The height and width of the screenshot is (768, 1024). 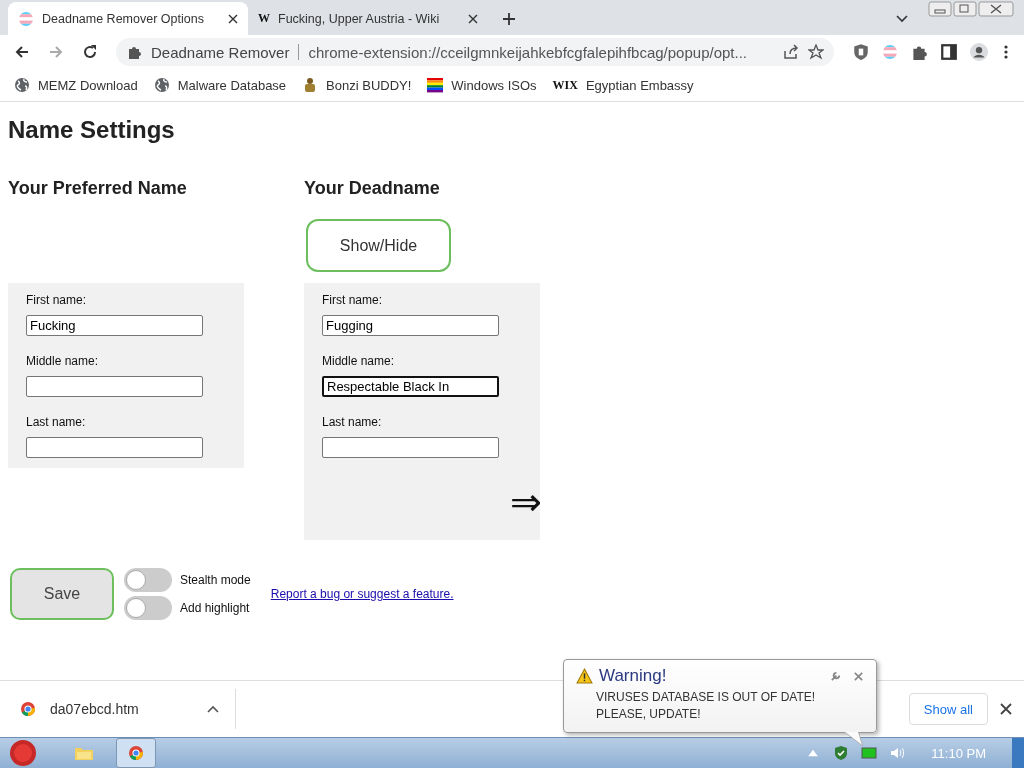 What do you see at coordinates (76, 85) in the screenshot?
I see `bookmark: MEMZ Download` at bounding box center [76, 85].